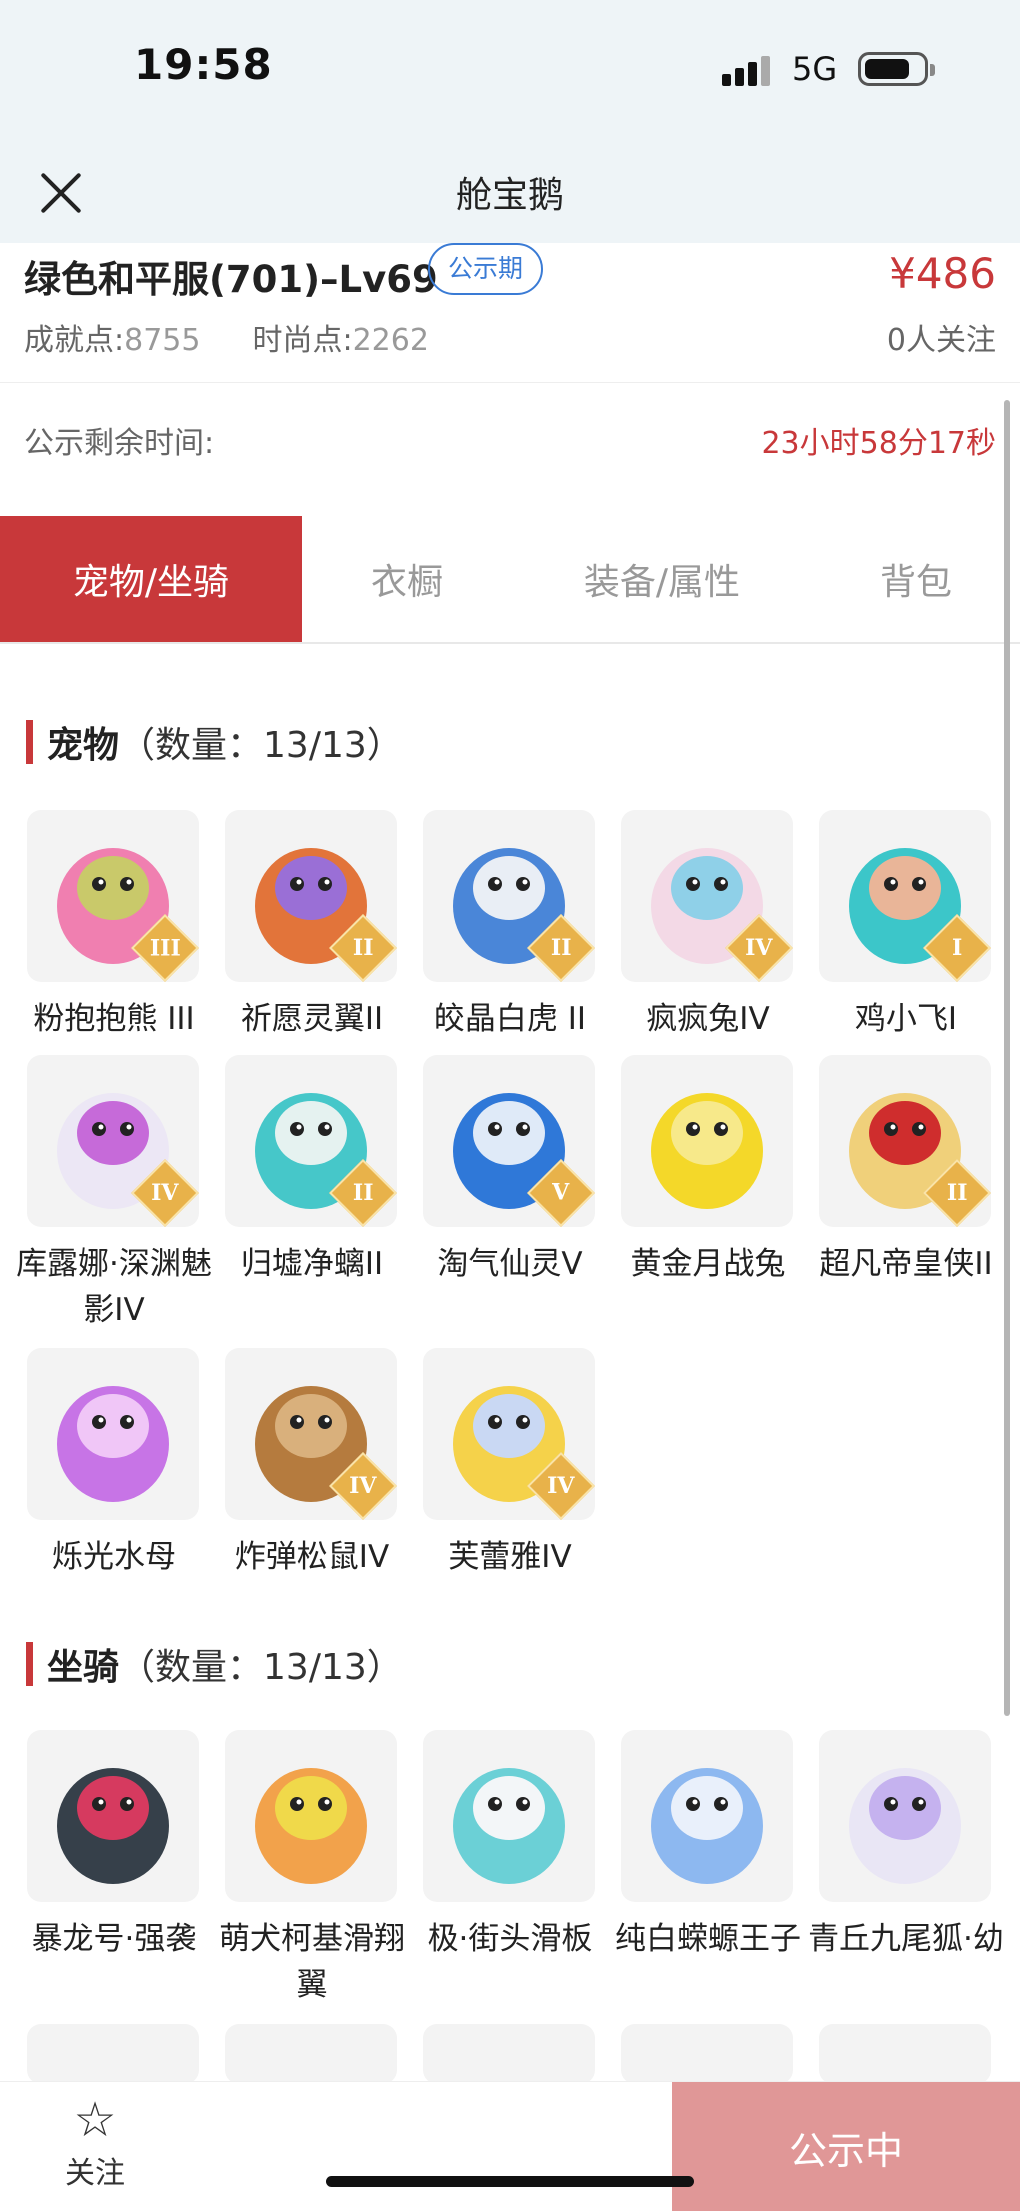  I want to click on item-label: 暴龙号·强袭, so click(114, 1939).